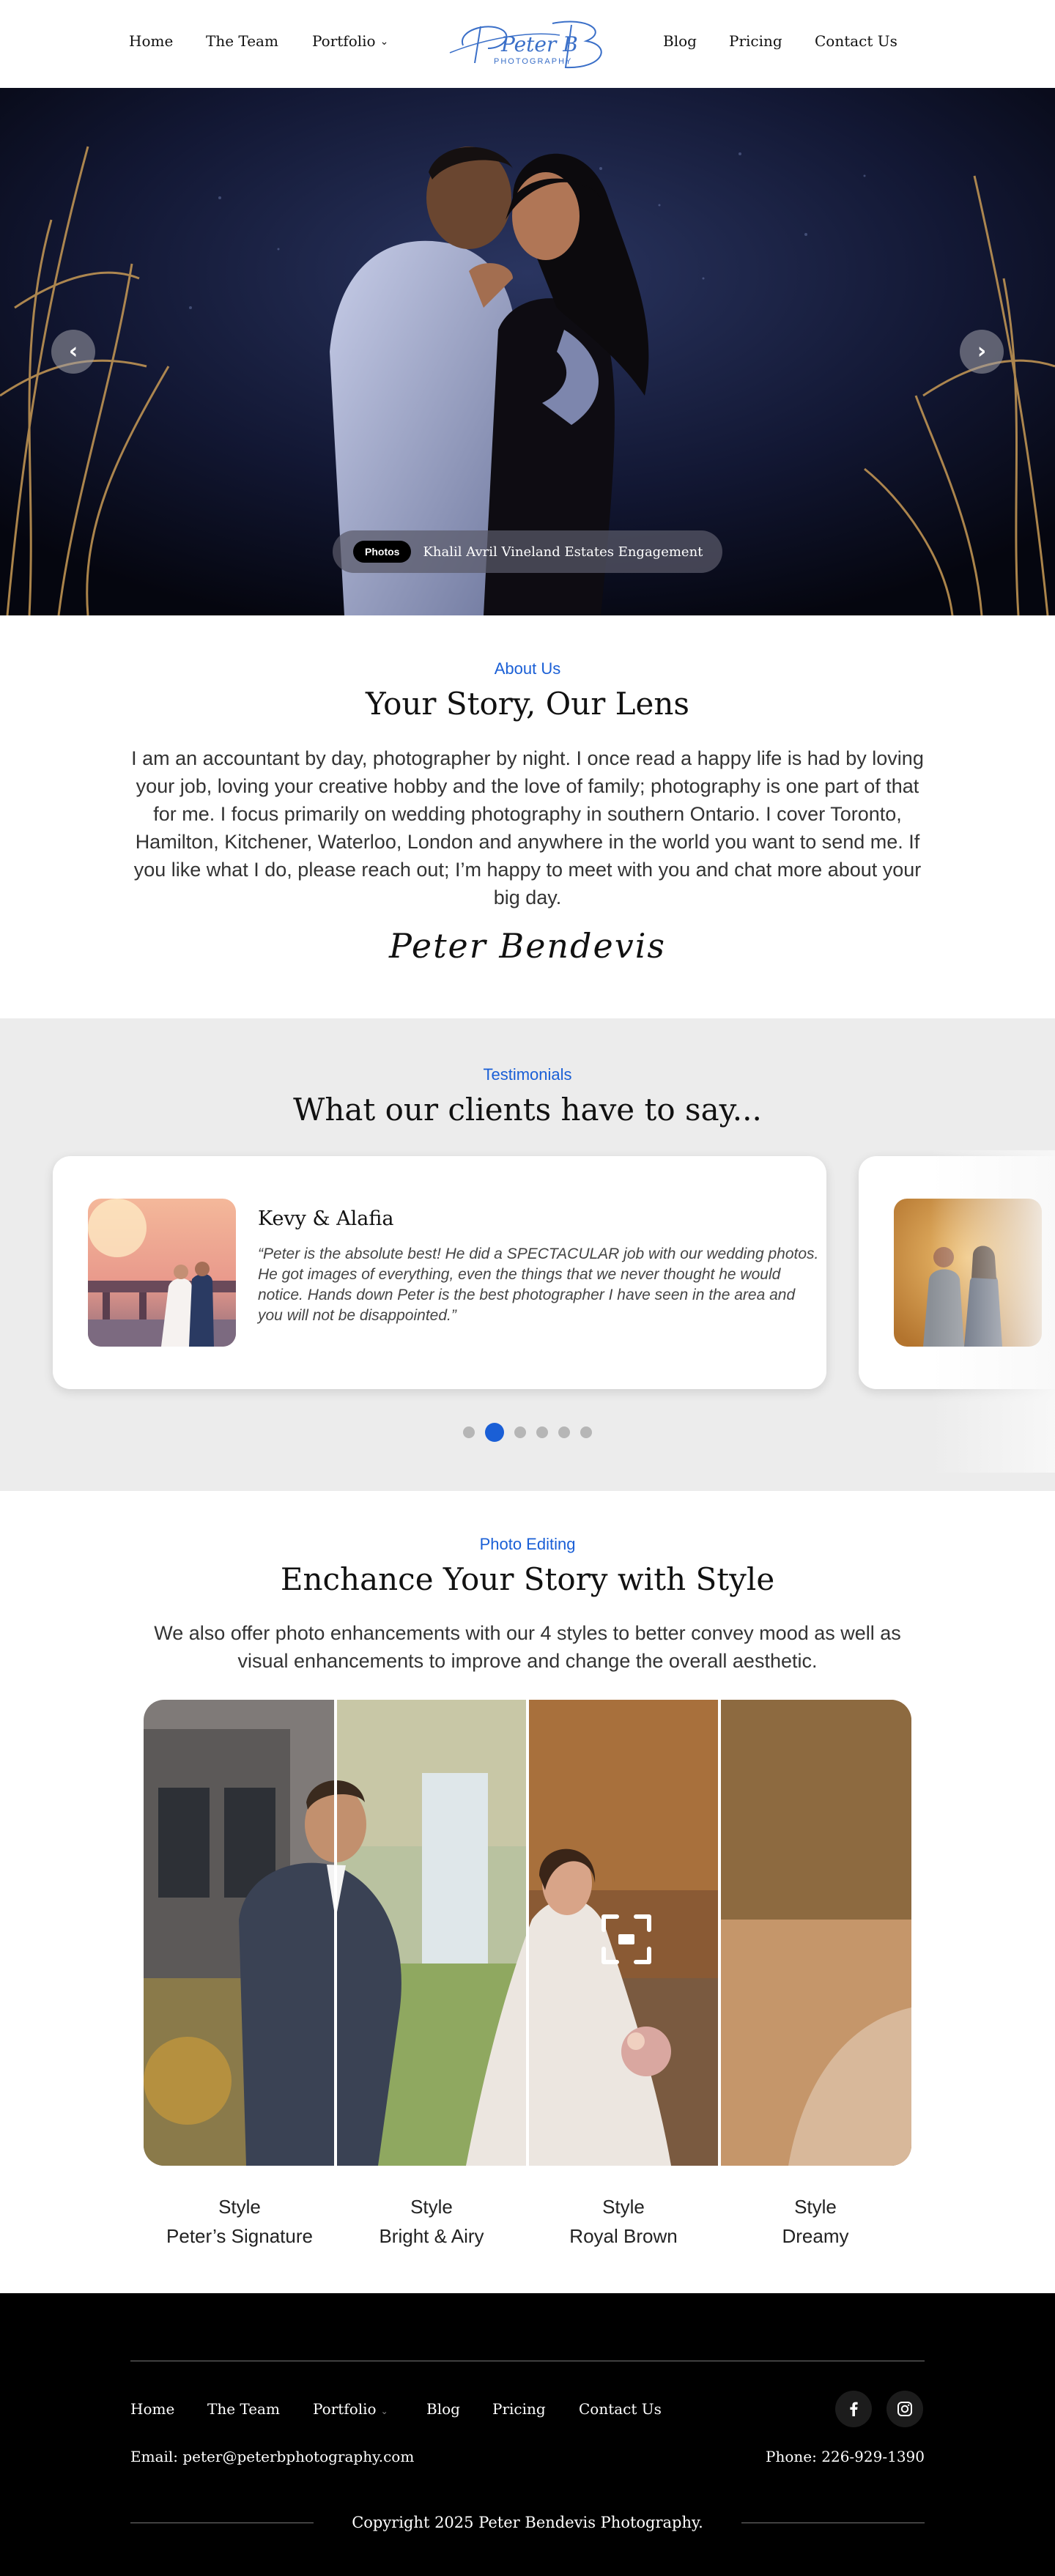  Describe the element at coordinates (383, 552) in the screenshot. I see `hero-category-badge: Photos` at that location.